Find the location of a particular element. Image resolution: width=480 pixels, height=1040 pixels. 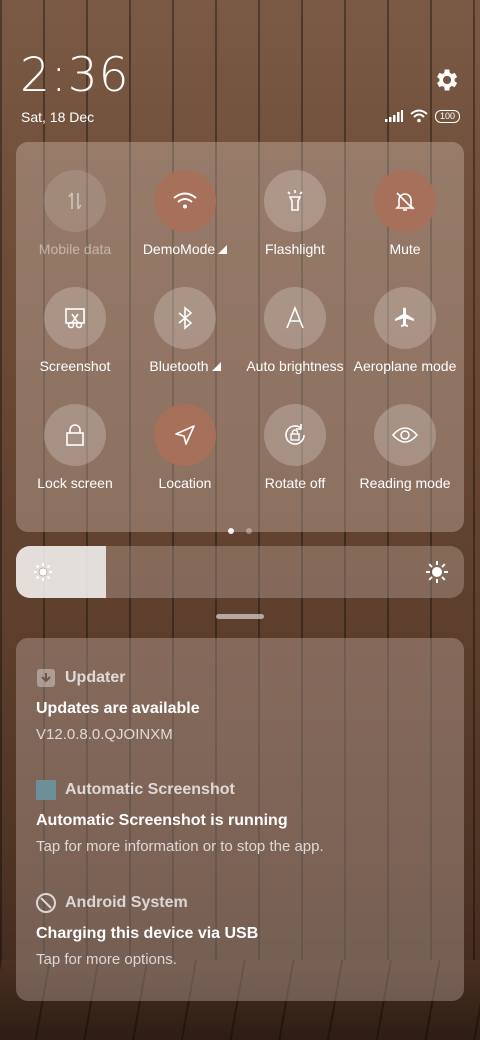

tile-label: Mobile data is located at coordinates (75, 249).